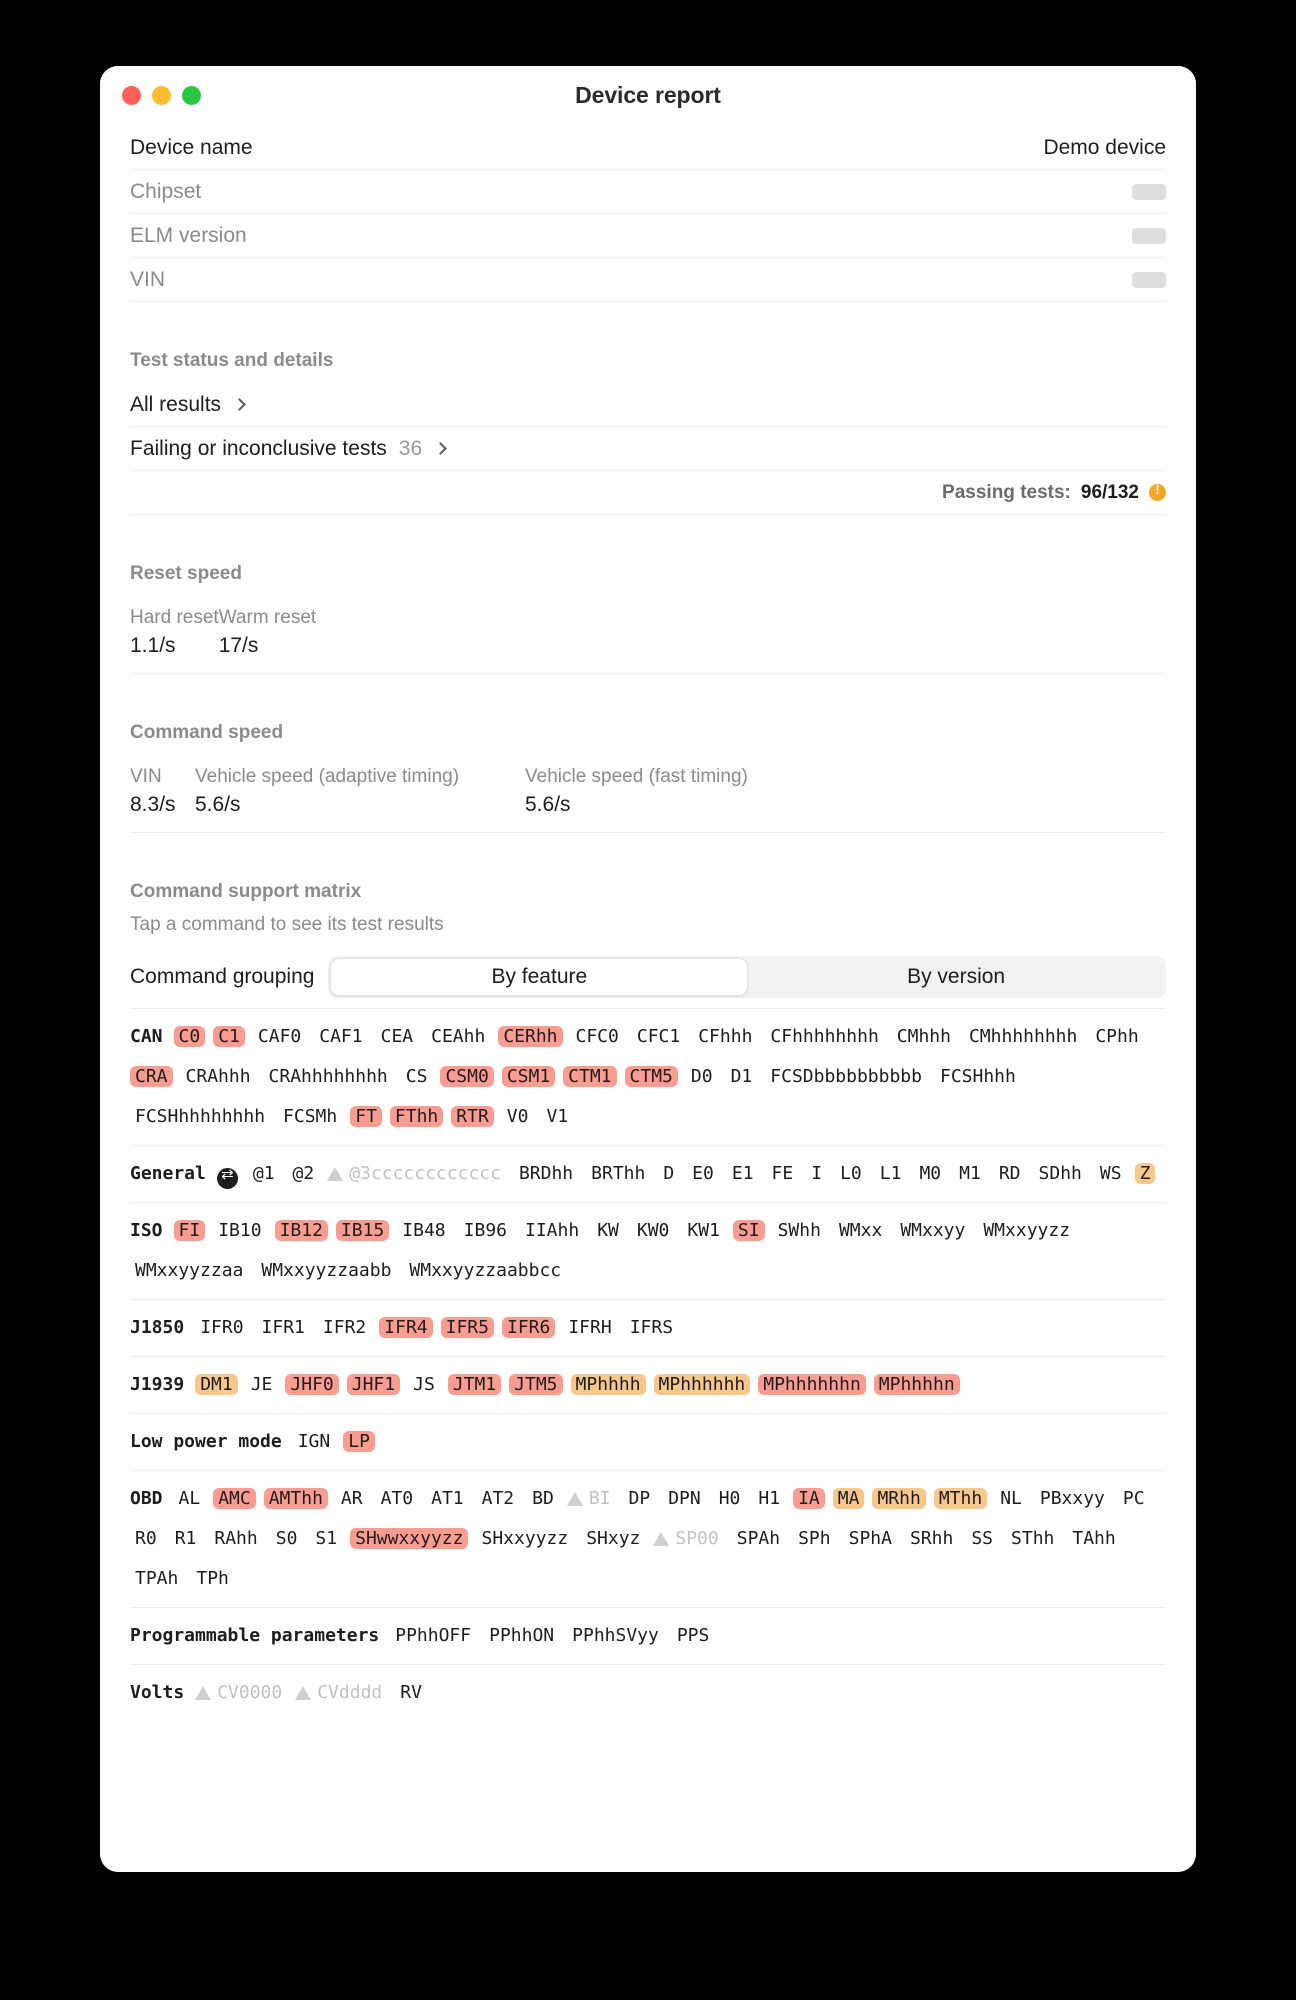 This screenshot has width=1296, height=2000. I want to click on command-chip: L1, so click(891, 1173).